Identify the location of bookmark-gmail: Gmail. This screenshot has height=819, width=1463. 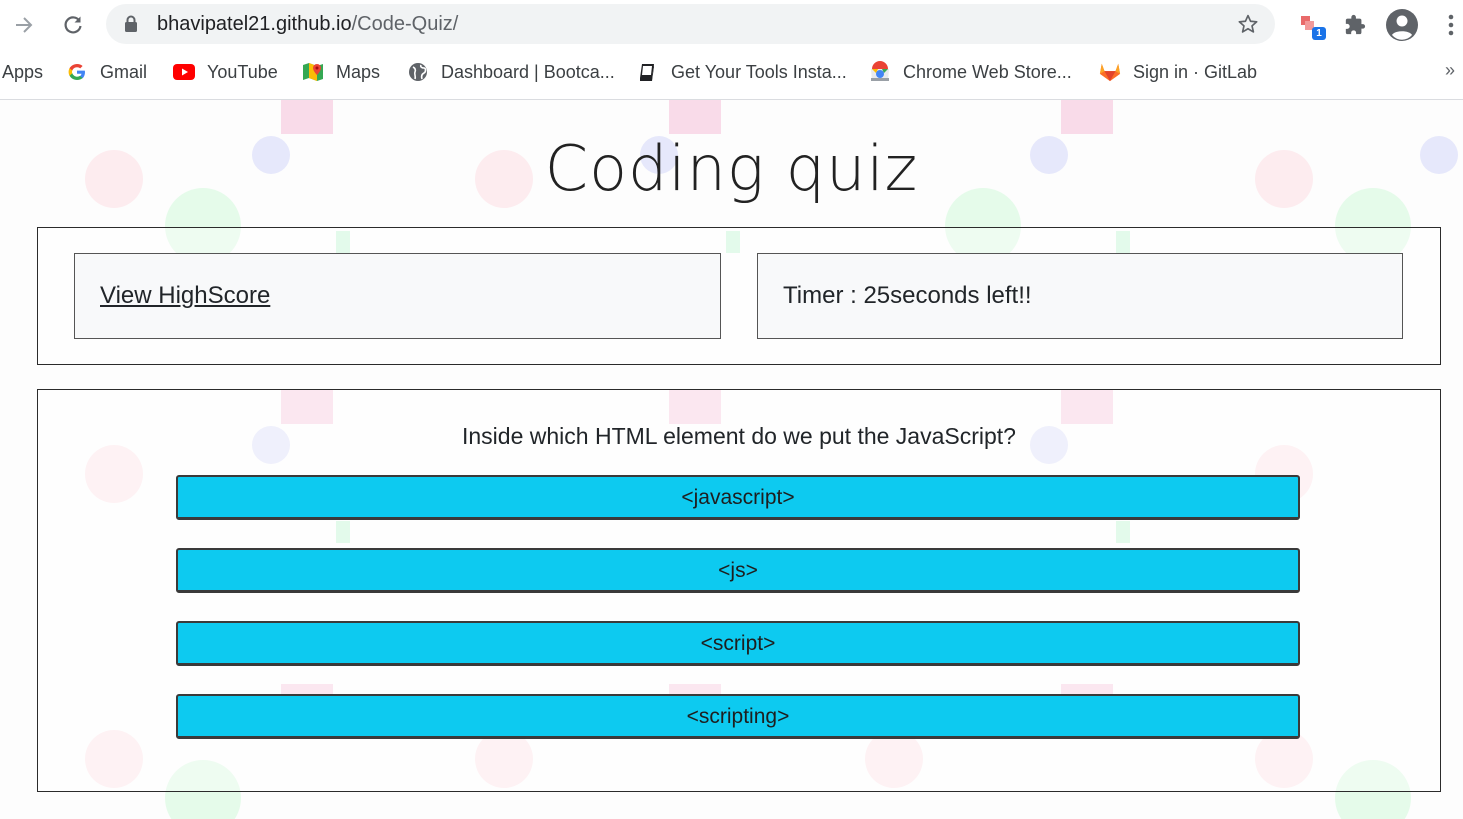
(106, 72).